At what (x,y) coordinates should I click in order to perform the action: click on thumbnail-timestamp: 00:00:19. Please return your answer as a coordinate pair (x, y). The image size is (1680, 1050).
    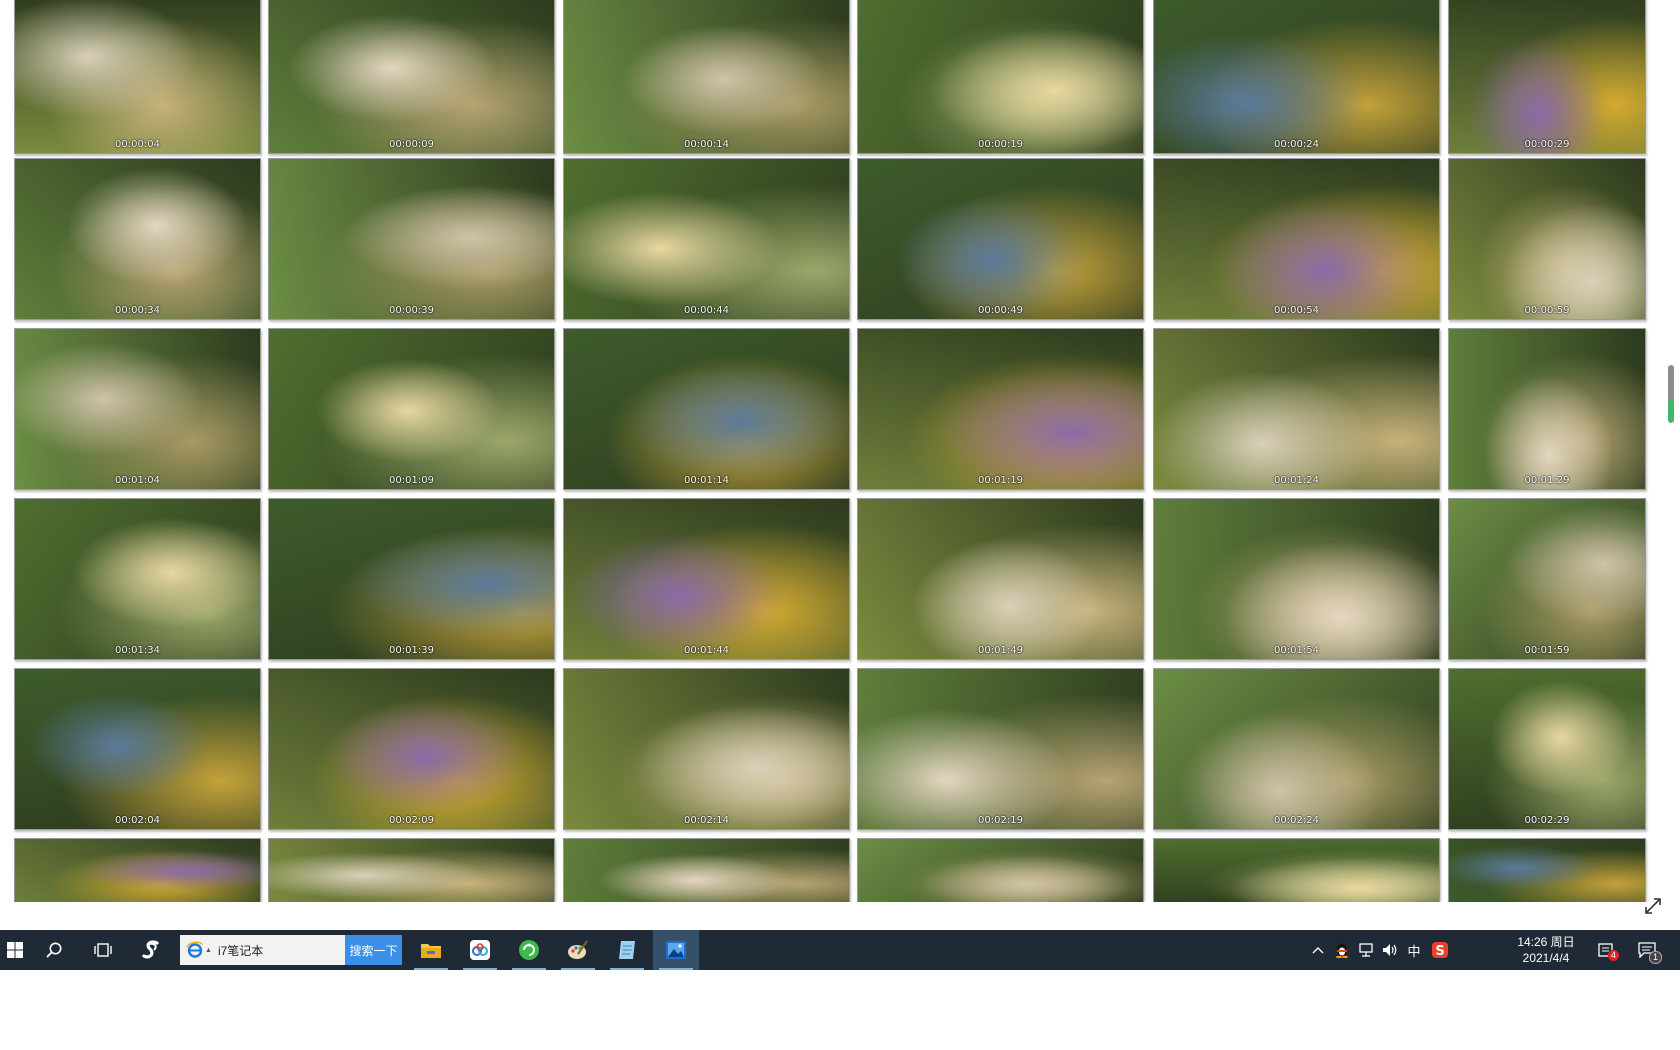
    Looking at the image, I should click on (1000, 144).